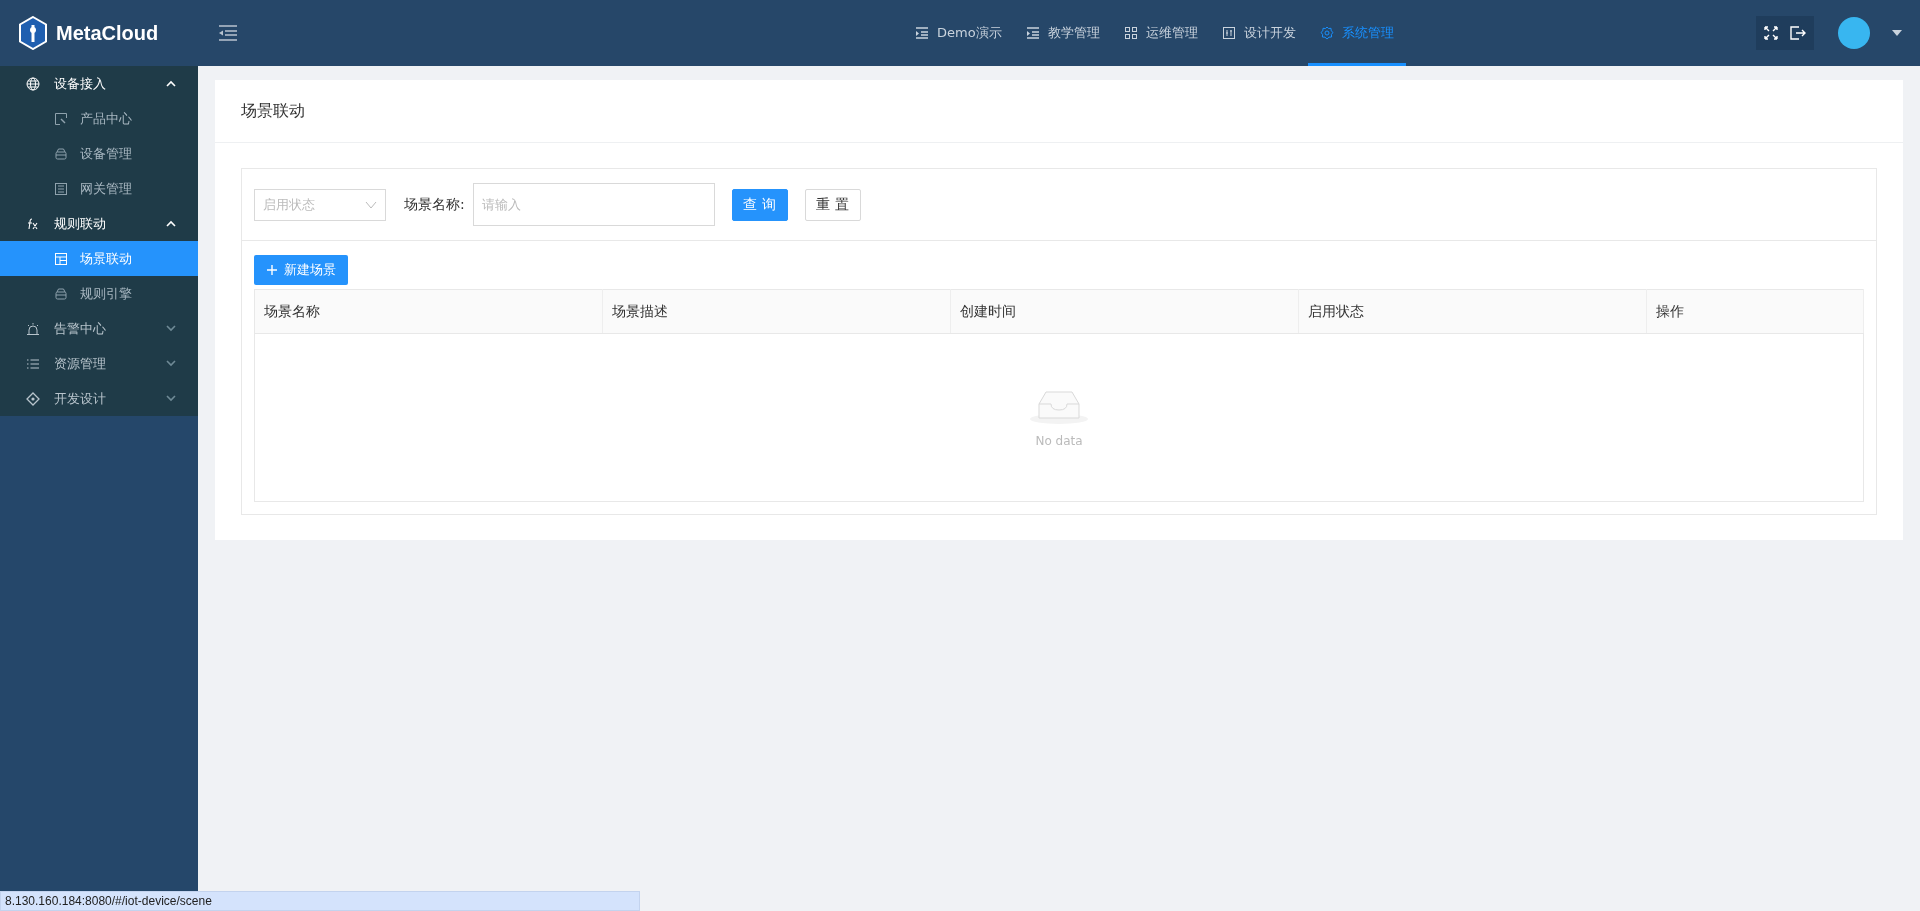 This screenshot has height=911, width=1920. I want to click on settings-icon, so click(1326, 33).